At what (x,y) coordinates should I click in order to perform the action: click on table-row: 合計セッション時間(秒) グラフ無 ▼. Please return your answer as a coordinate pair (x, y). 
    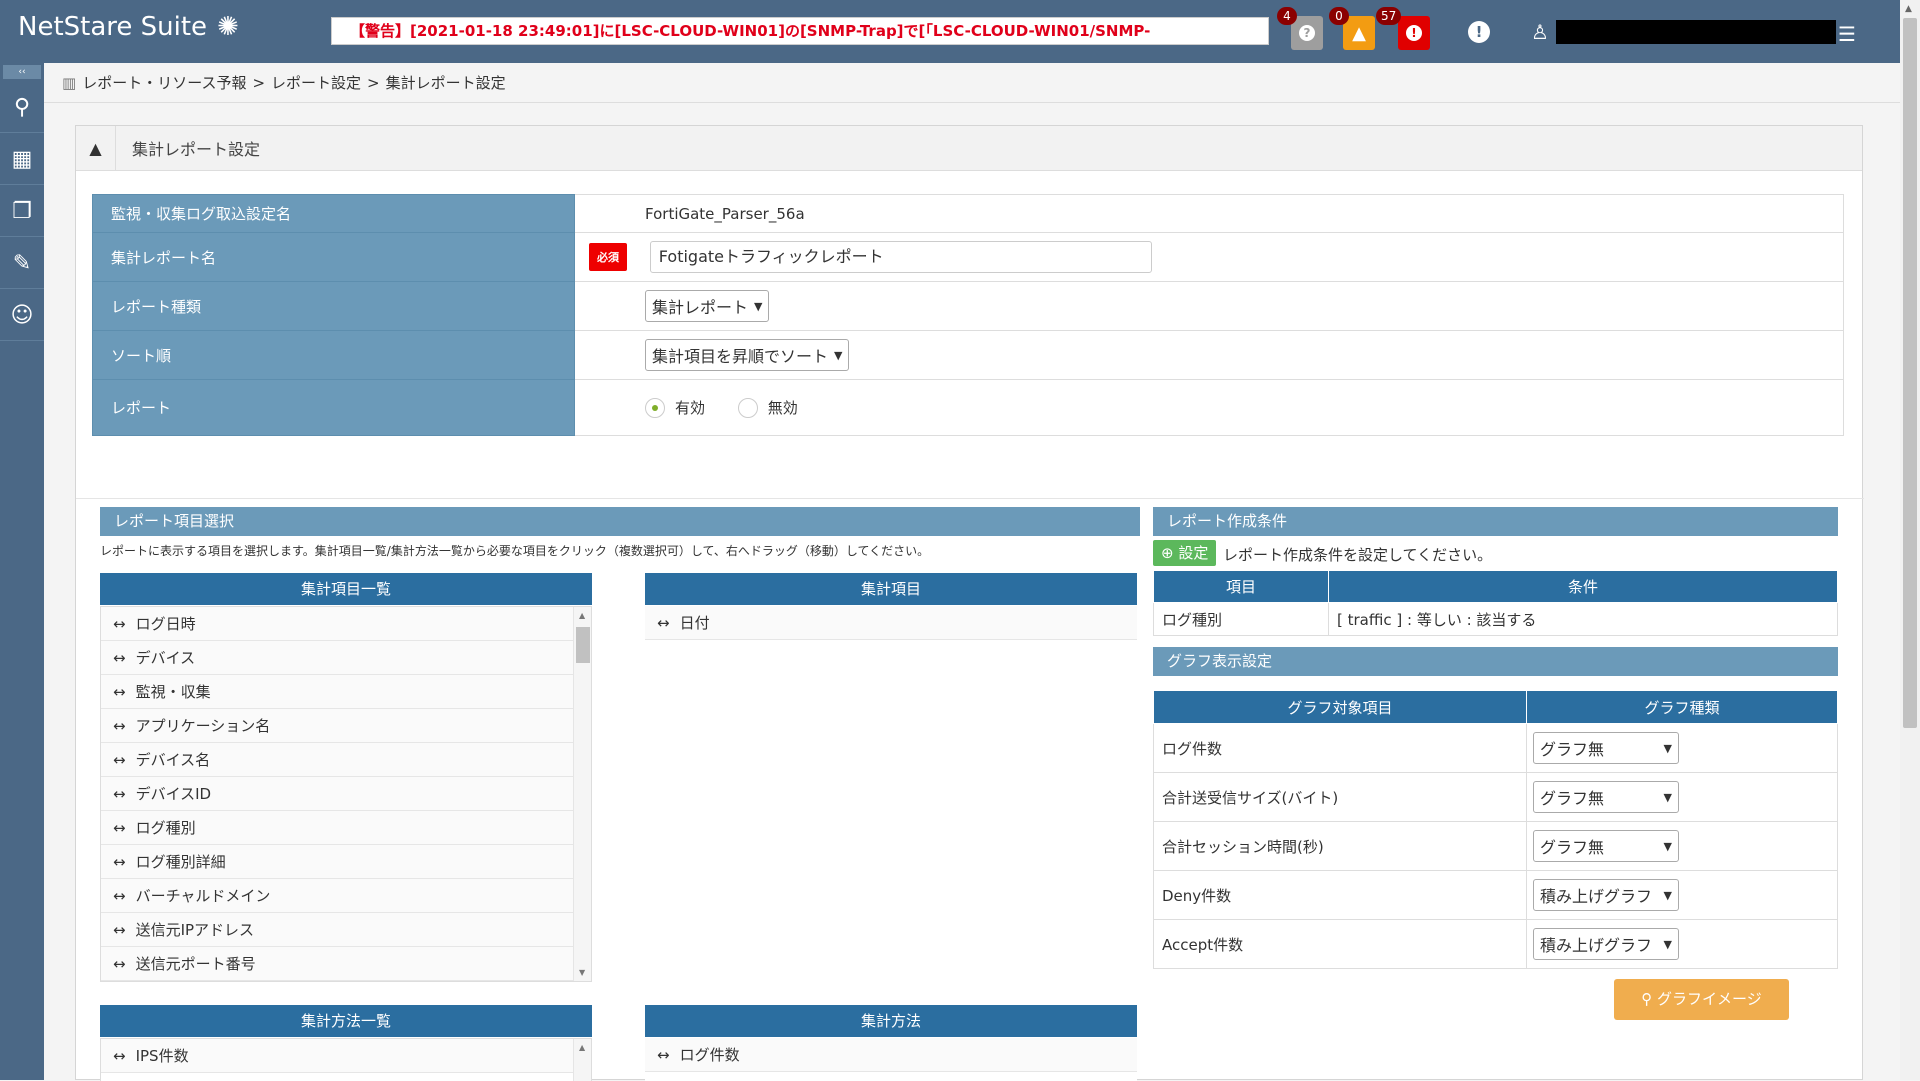
    Looking at the image, I should click on (1495, 846).